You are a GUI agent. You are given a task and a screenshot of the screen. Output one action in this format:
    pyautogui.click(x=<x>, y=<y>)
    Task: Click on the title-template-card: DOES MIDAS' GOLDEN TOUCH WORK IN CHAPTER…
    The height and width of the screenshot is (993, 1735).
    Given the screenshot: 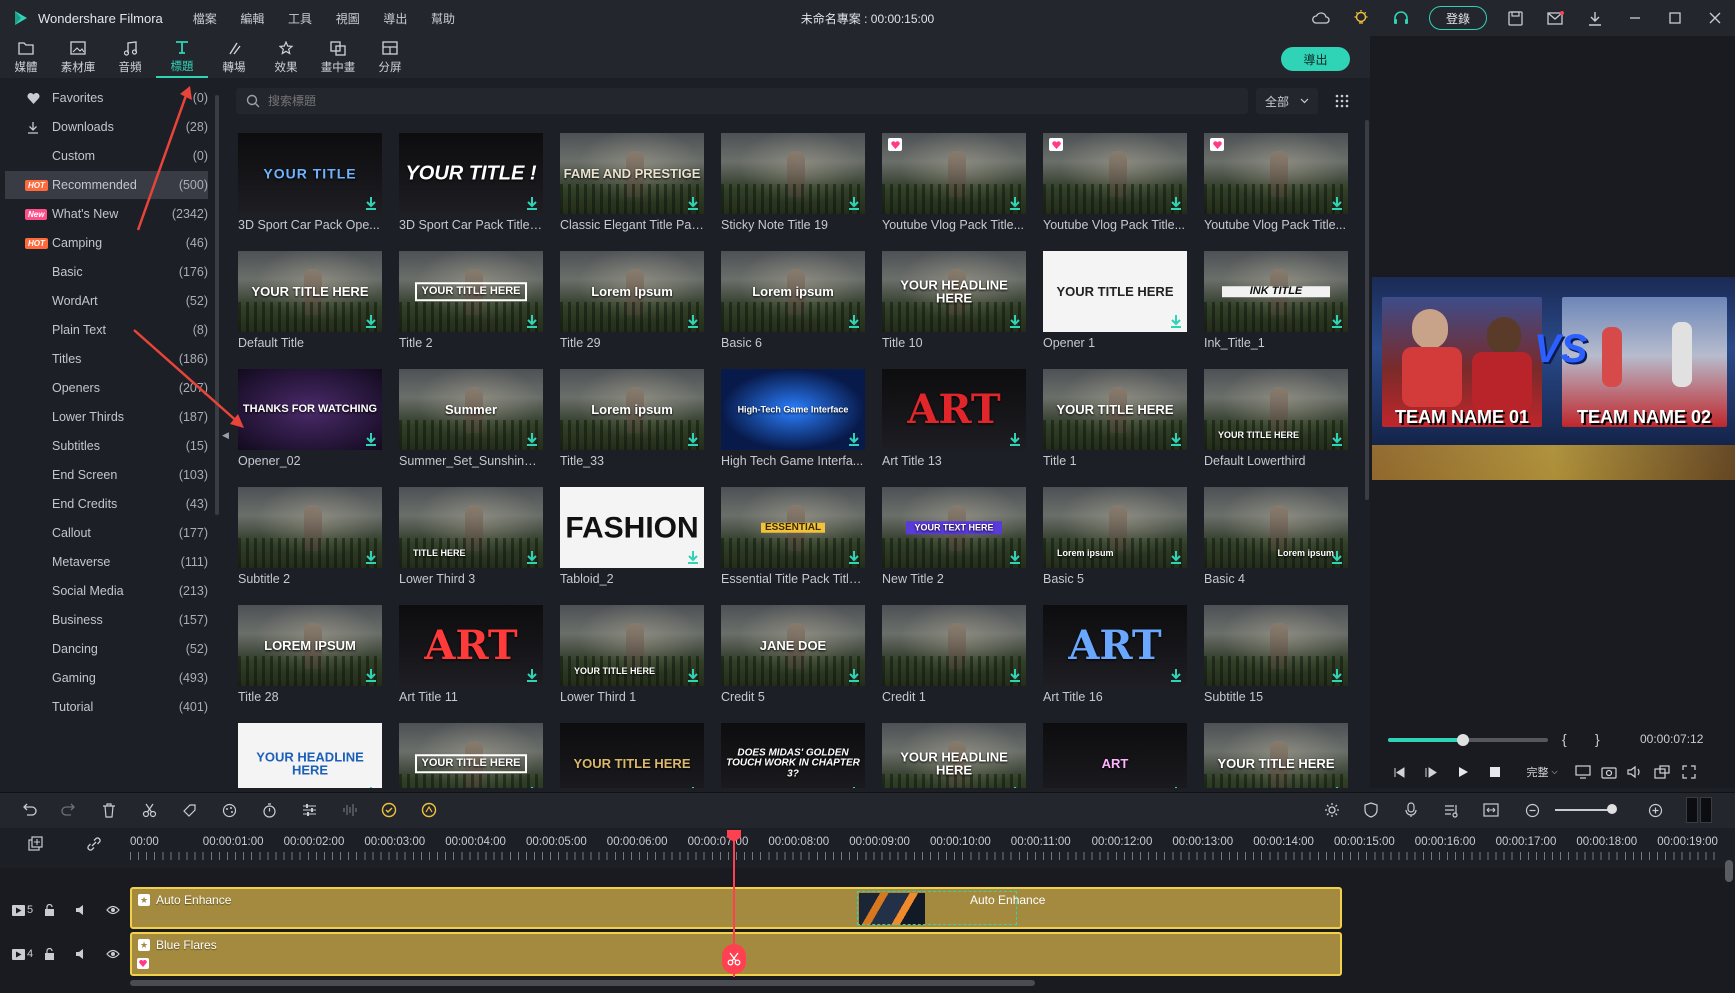 What is the action you would take?
    pyautogui.click(x=793, y=755)
    